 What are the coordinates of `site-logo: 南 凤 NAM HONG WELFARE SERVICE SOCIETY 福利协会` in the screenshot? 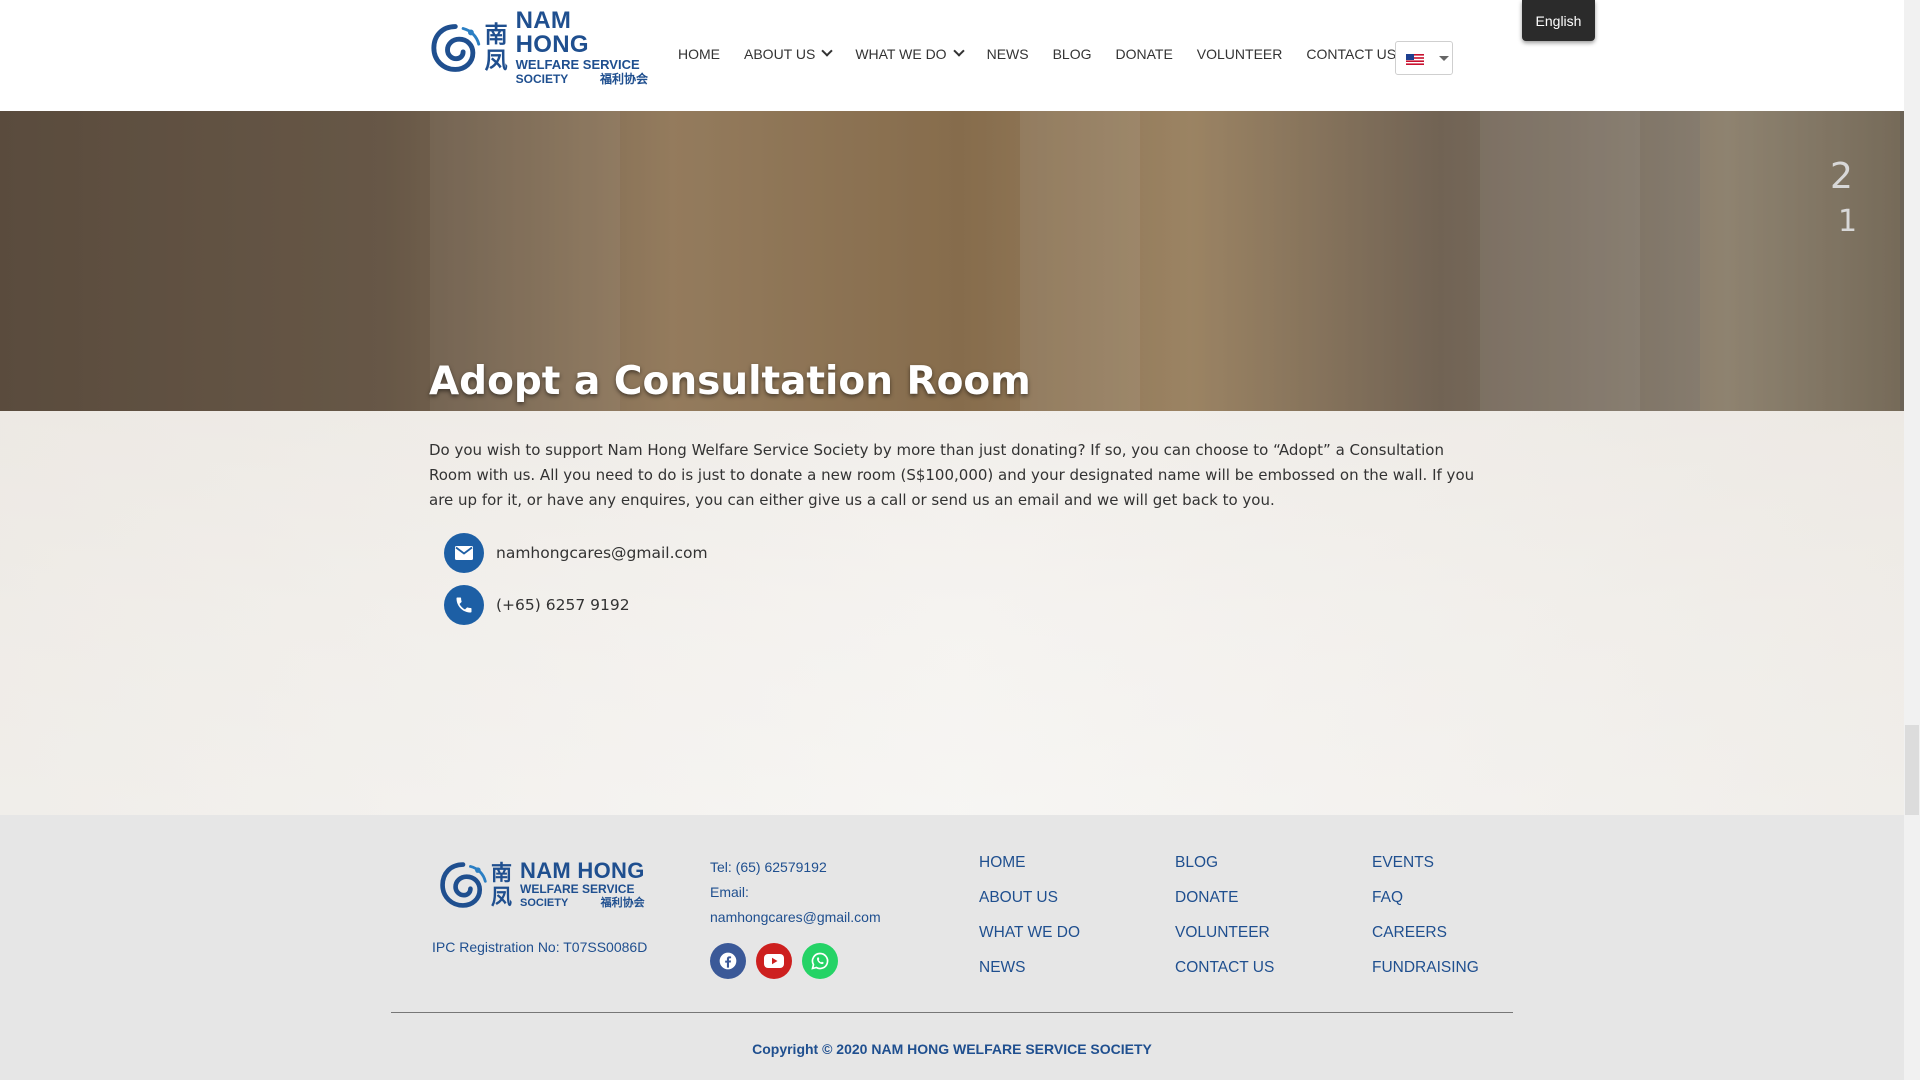 It's located at (538, 47).